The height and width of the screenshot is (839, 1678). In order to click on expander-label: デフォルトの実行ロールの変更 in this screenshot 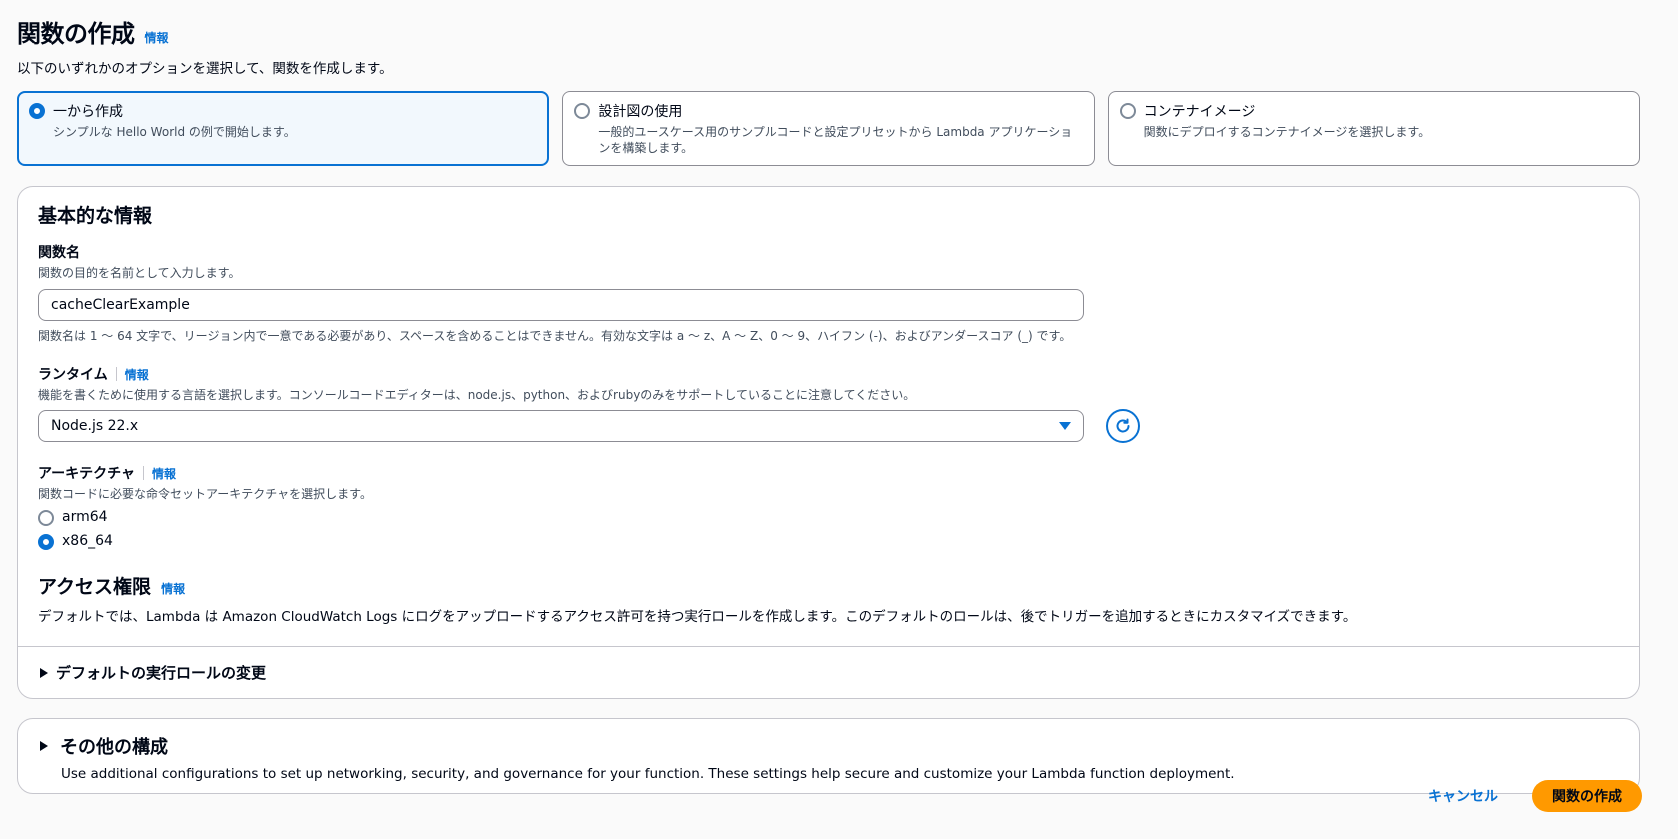, I will do `click(161, 673)`.